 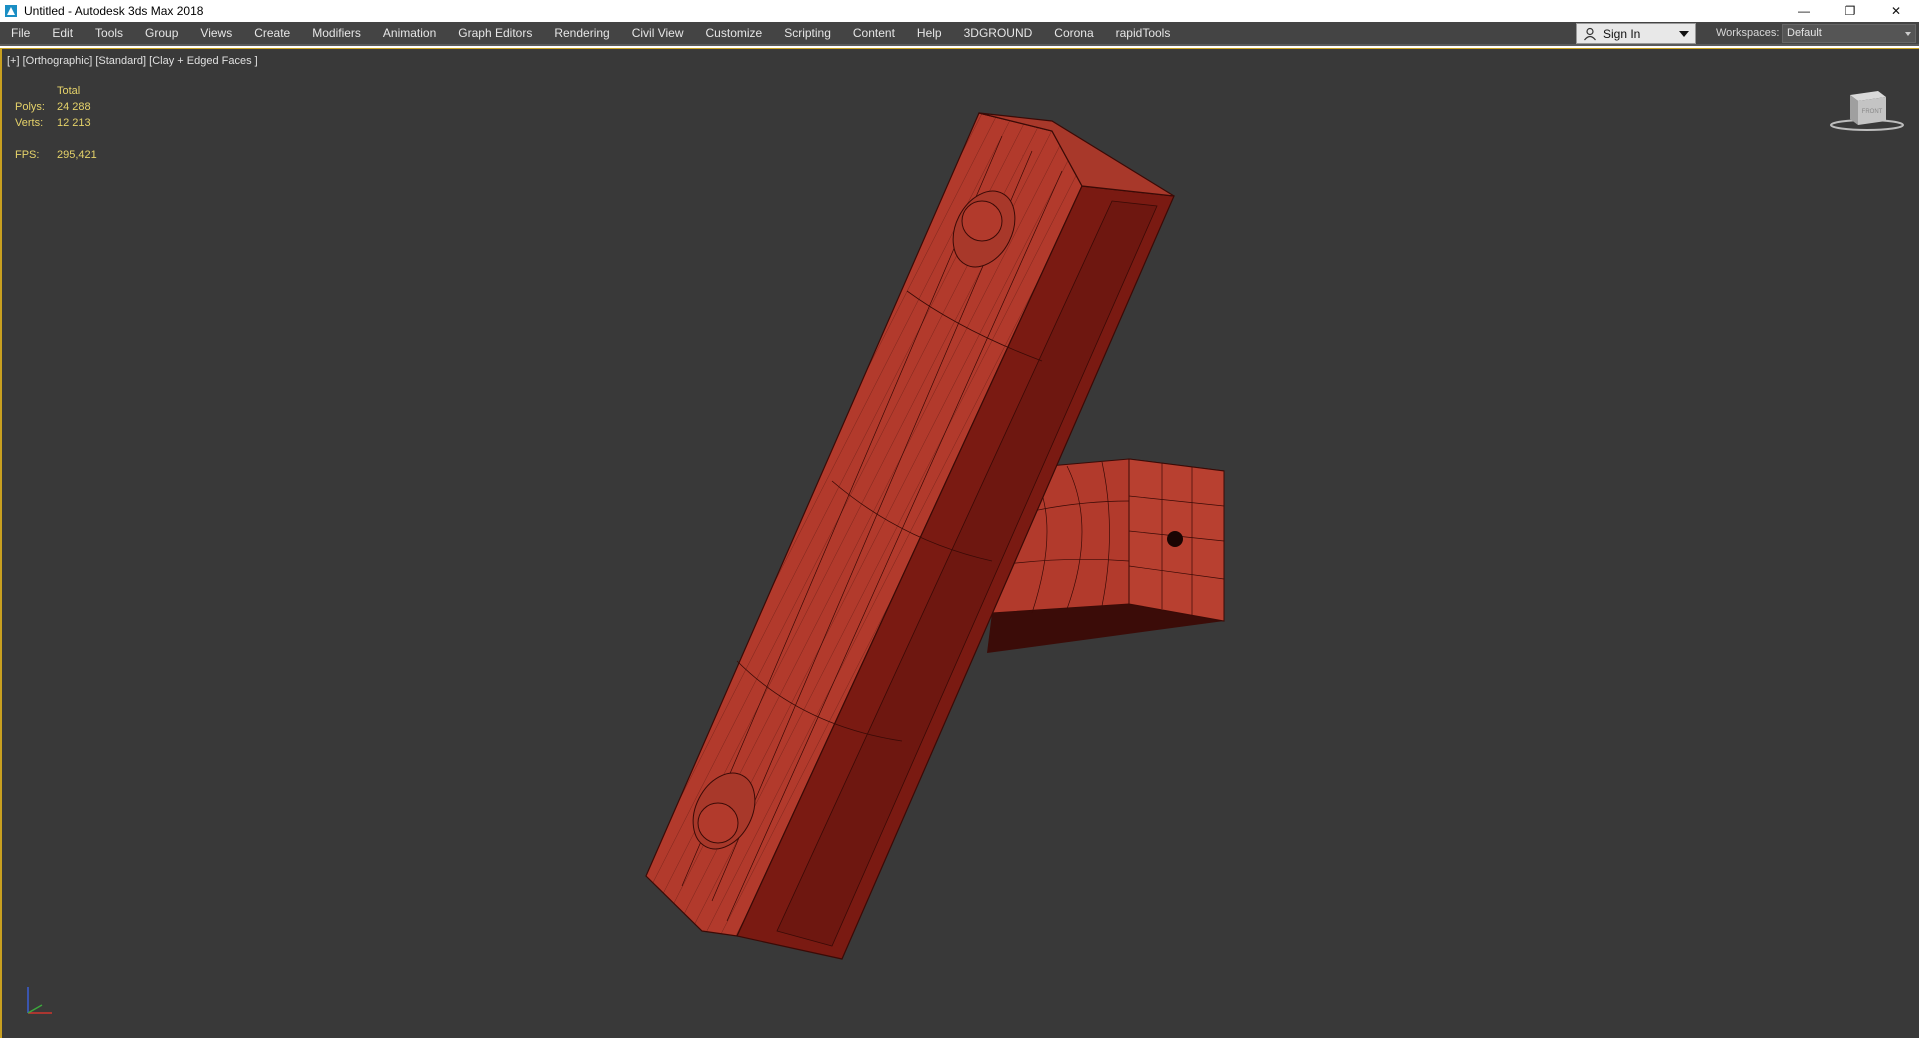 What do you see at coordinates (658, 33) in the screenshot?
I see `menu-civil-view: Civil View` at bounding box center [658, 33].